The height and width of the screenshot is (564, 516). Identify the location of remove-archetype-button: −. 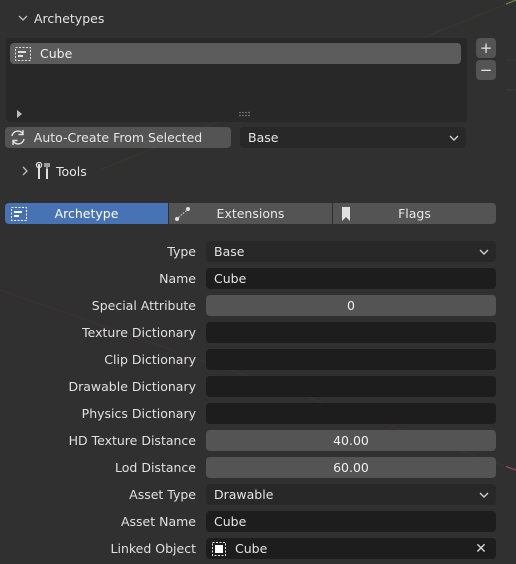
(486, 70).